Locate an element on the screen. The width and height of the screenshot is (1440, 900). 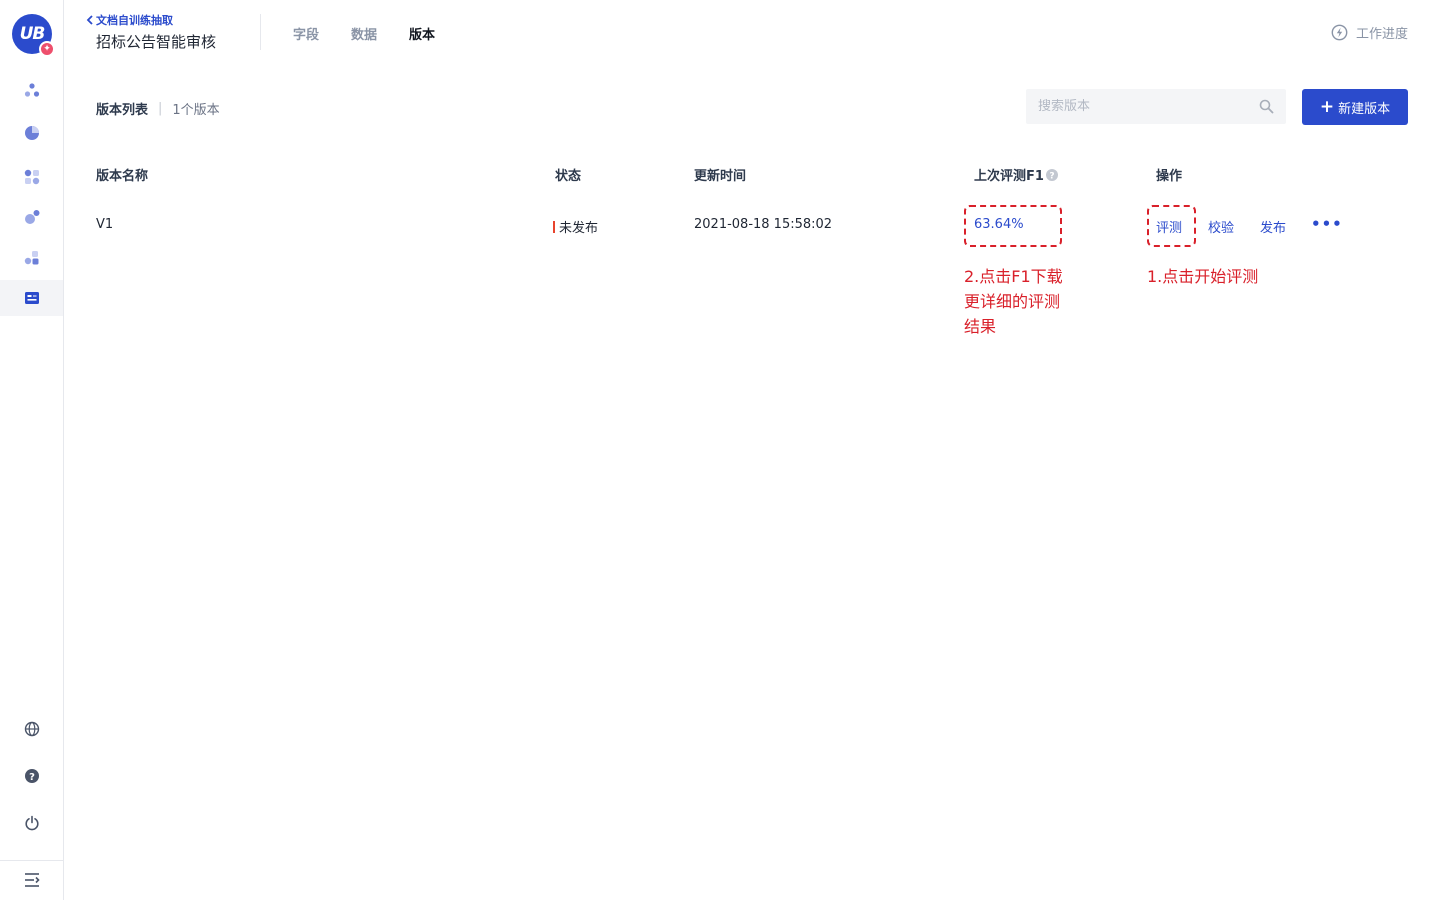
tab-data: 数据 is located at coordinates (364, 33).